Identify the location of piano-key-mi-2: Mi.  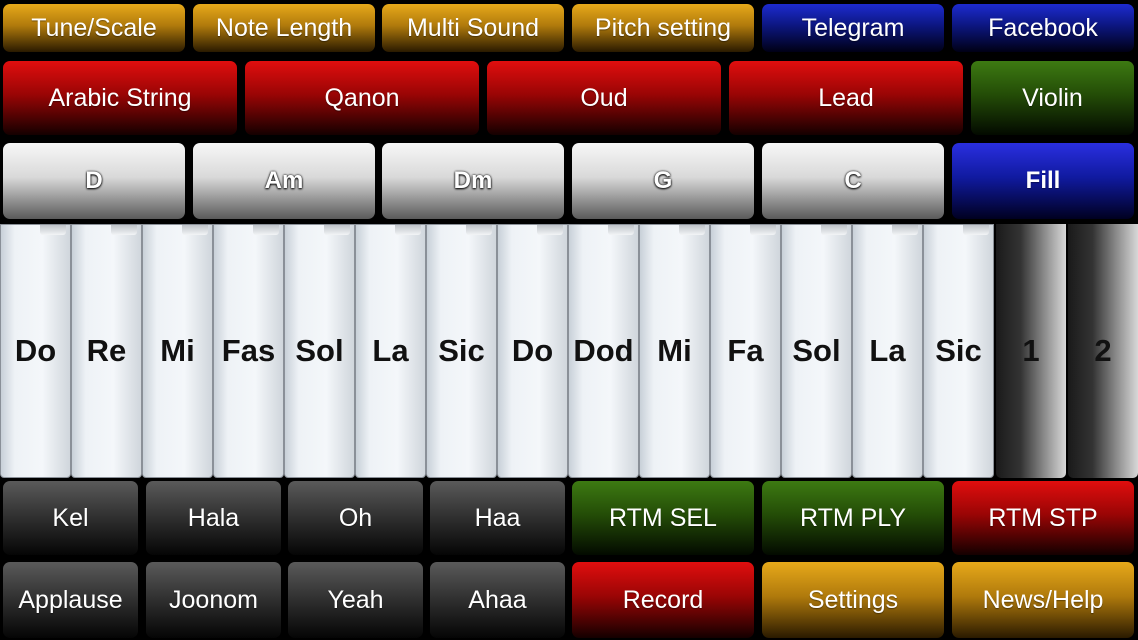
(674, 351).